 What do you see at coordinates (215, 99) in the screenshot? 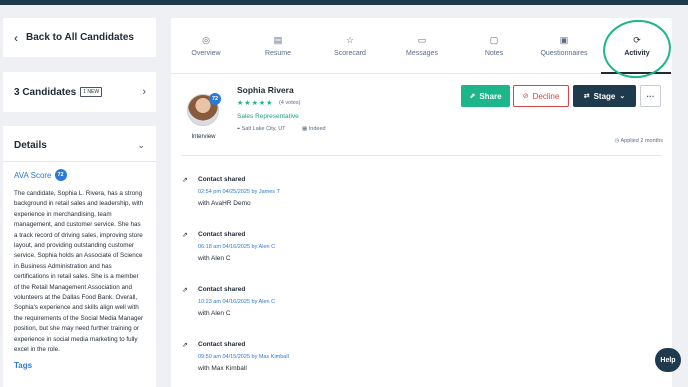
I see `avatar-score-badge: 72` at bounding box center [215, 99].